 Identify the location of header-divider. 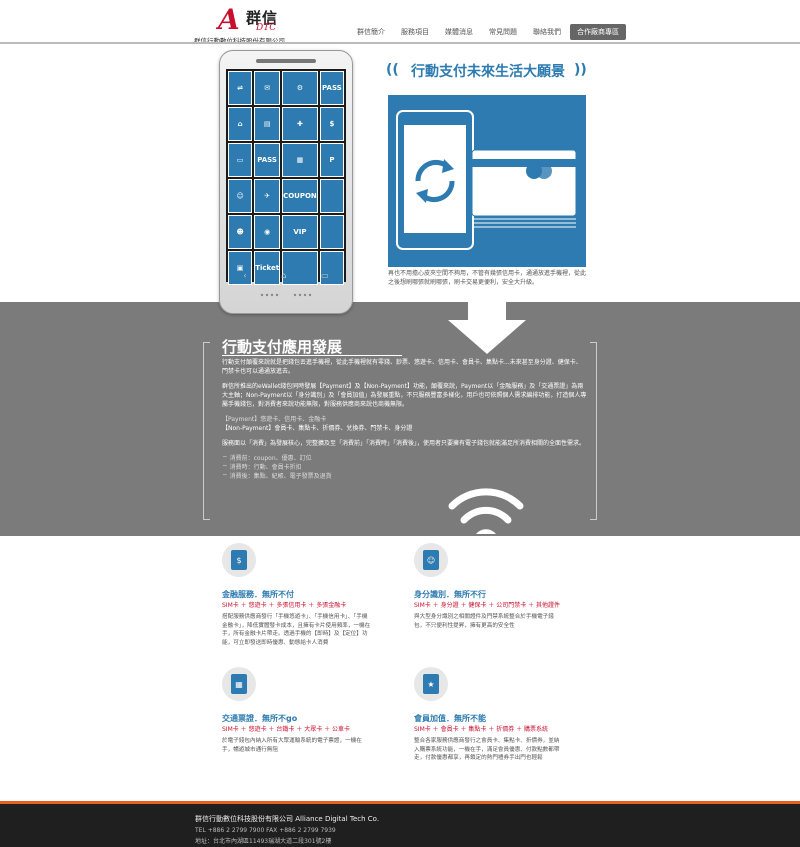
(400, 43).